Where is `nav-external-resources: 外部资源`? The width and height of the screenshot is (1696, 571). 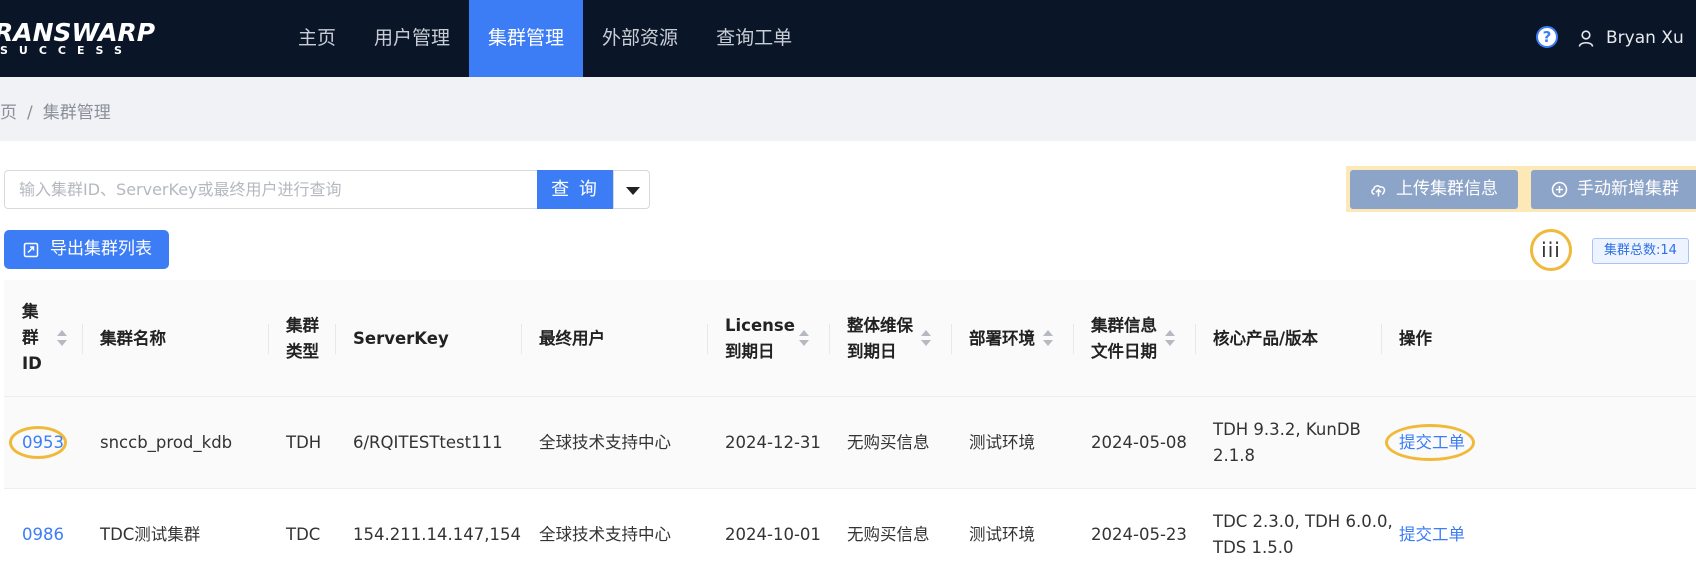
nav-external-resources: 外部资源 is located at coordinates (640, 38).